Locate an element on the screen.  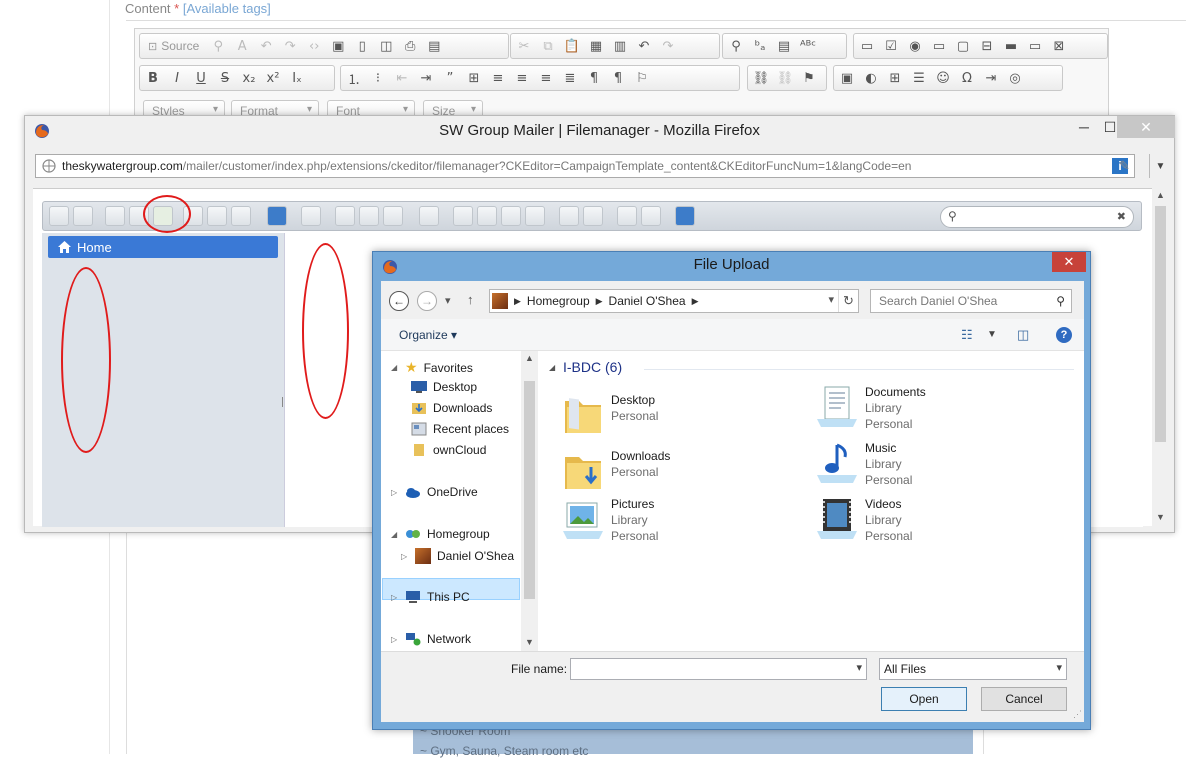
redo-history-icon: ↷ is located at coordinates (290, 46).